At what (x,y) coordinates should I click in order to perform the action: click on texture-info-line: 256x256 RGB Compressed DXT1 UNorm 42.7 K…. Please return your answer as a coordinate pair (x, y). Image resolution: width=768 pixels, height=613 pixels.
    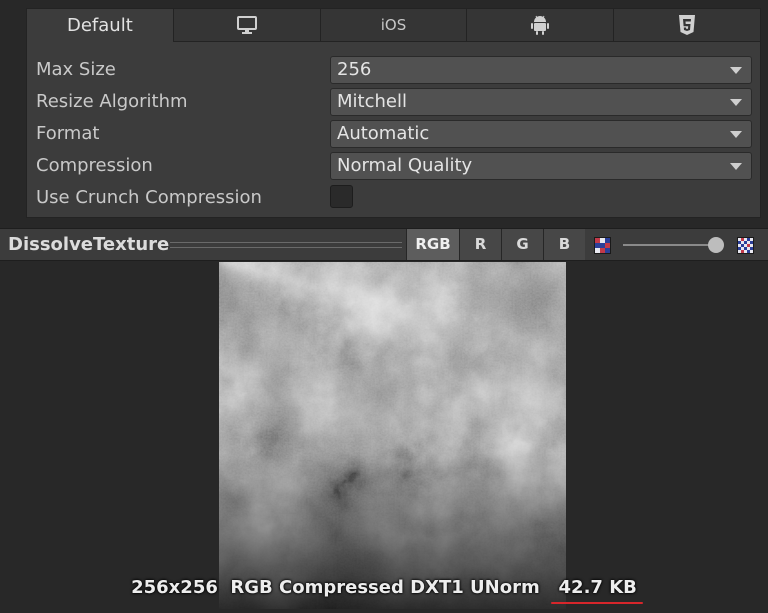
    Looking at the image, I should click on (384, 589).